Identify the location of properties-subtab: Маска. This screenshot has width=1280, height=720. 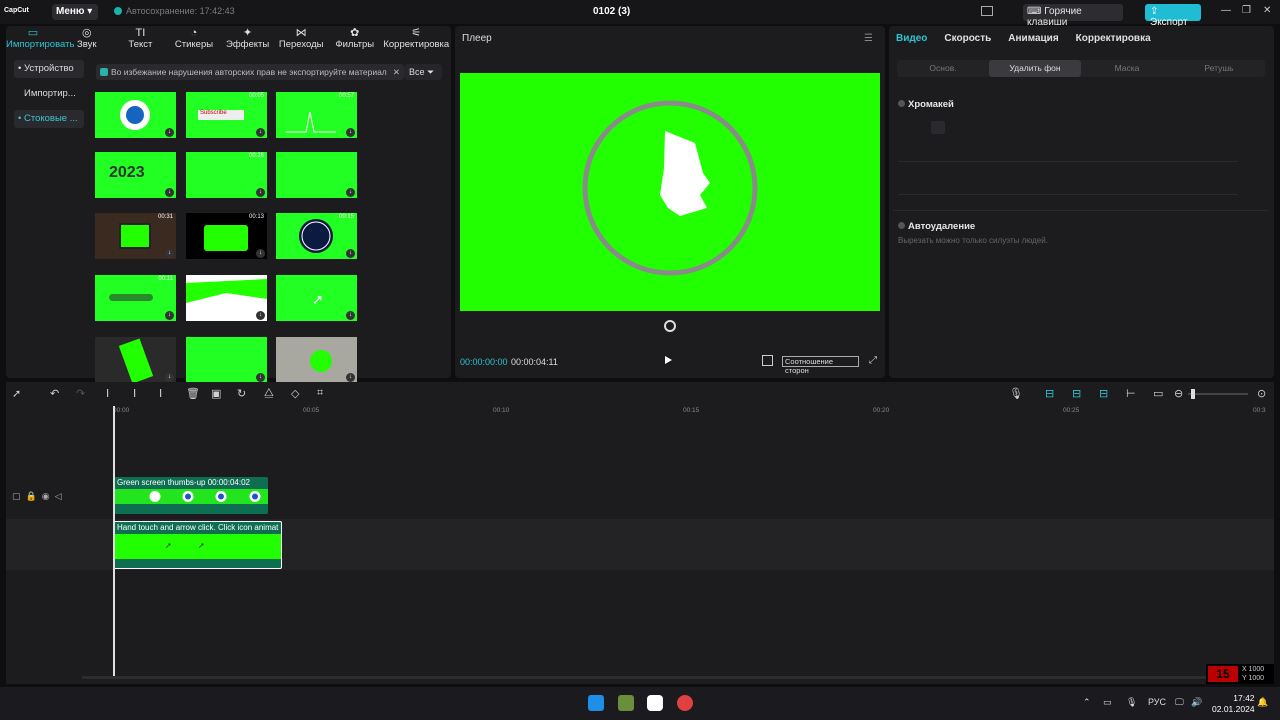
(1127, 68).